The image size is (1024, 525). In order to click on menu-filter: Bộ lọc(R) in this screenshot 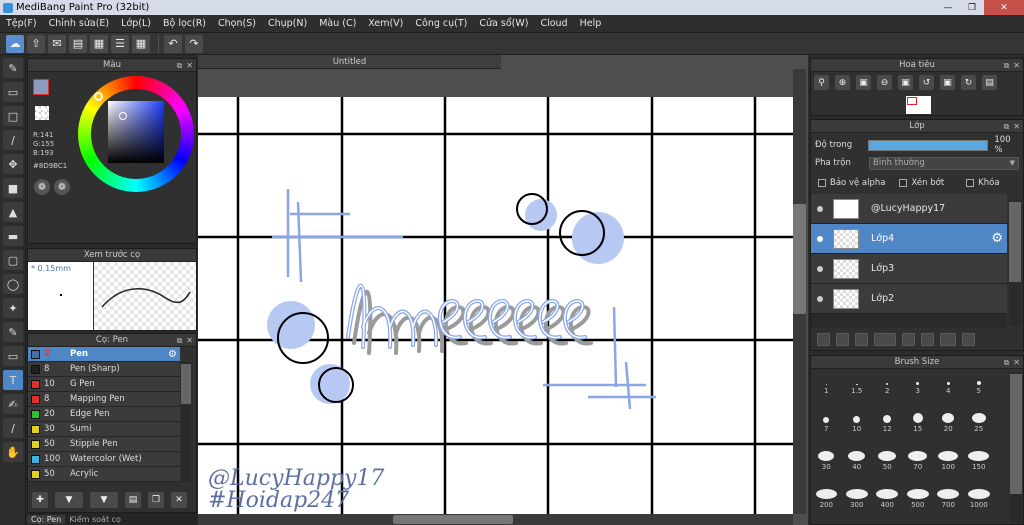, I will do `click(184, 23)`.